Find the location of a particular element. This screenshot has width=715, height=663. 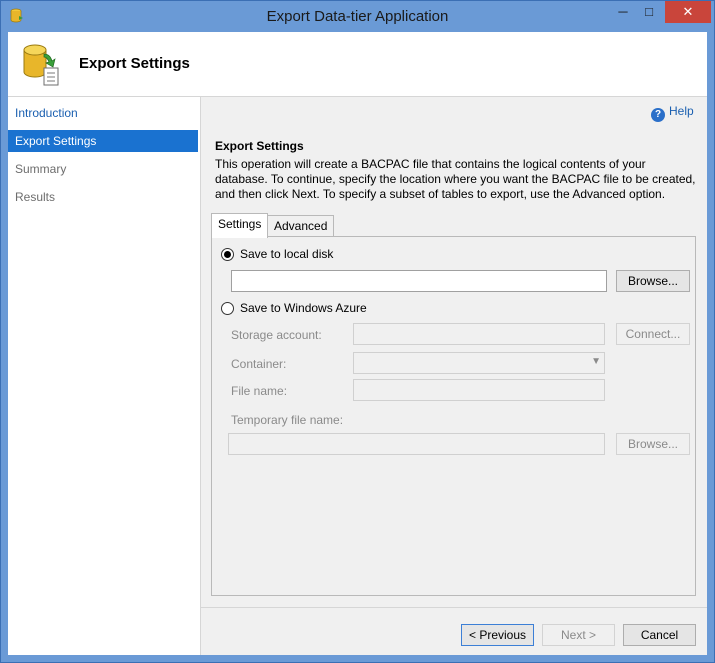

footer-divider is located at coordinates (454, 607).